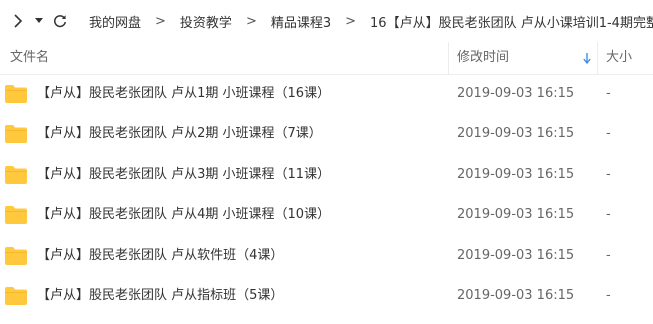  I want to click on breadcrumb-item-label: 我的网盘, so click(115, 21).